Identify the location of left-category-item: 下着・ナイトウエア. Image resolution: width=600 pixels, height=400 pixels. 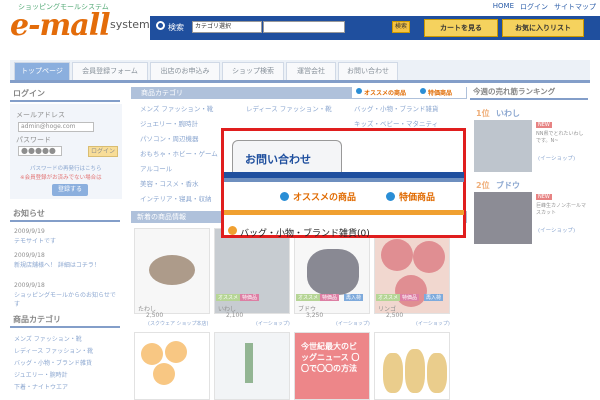
(41, 386).